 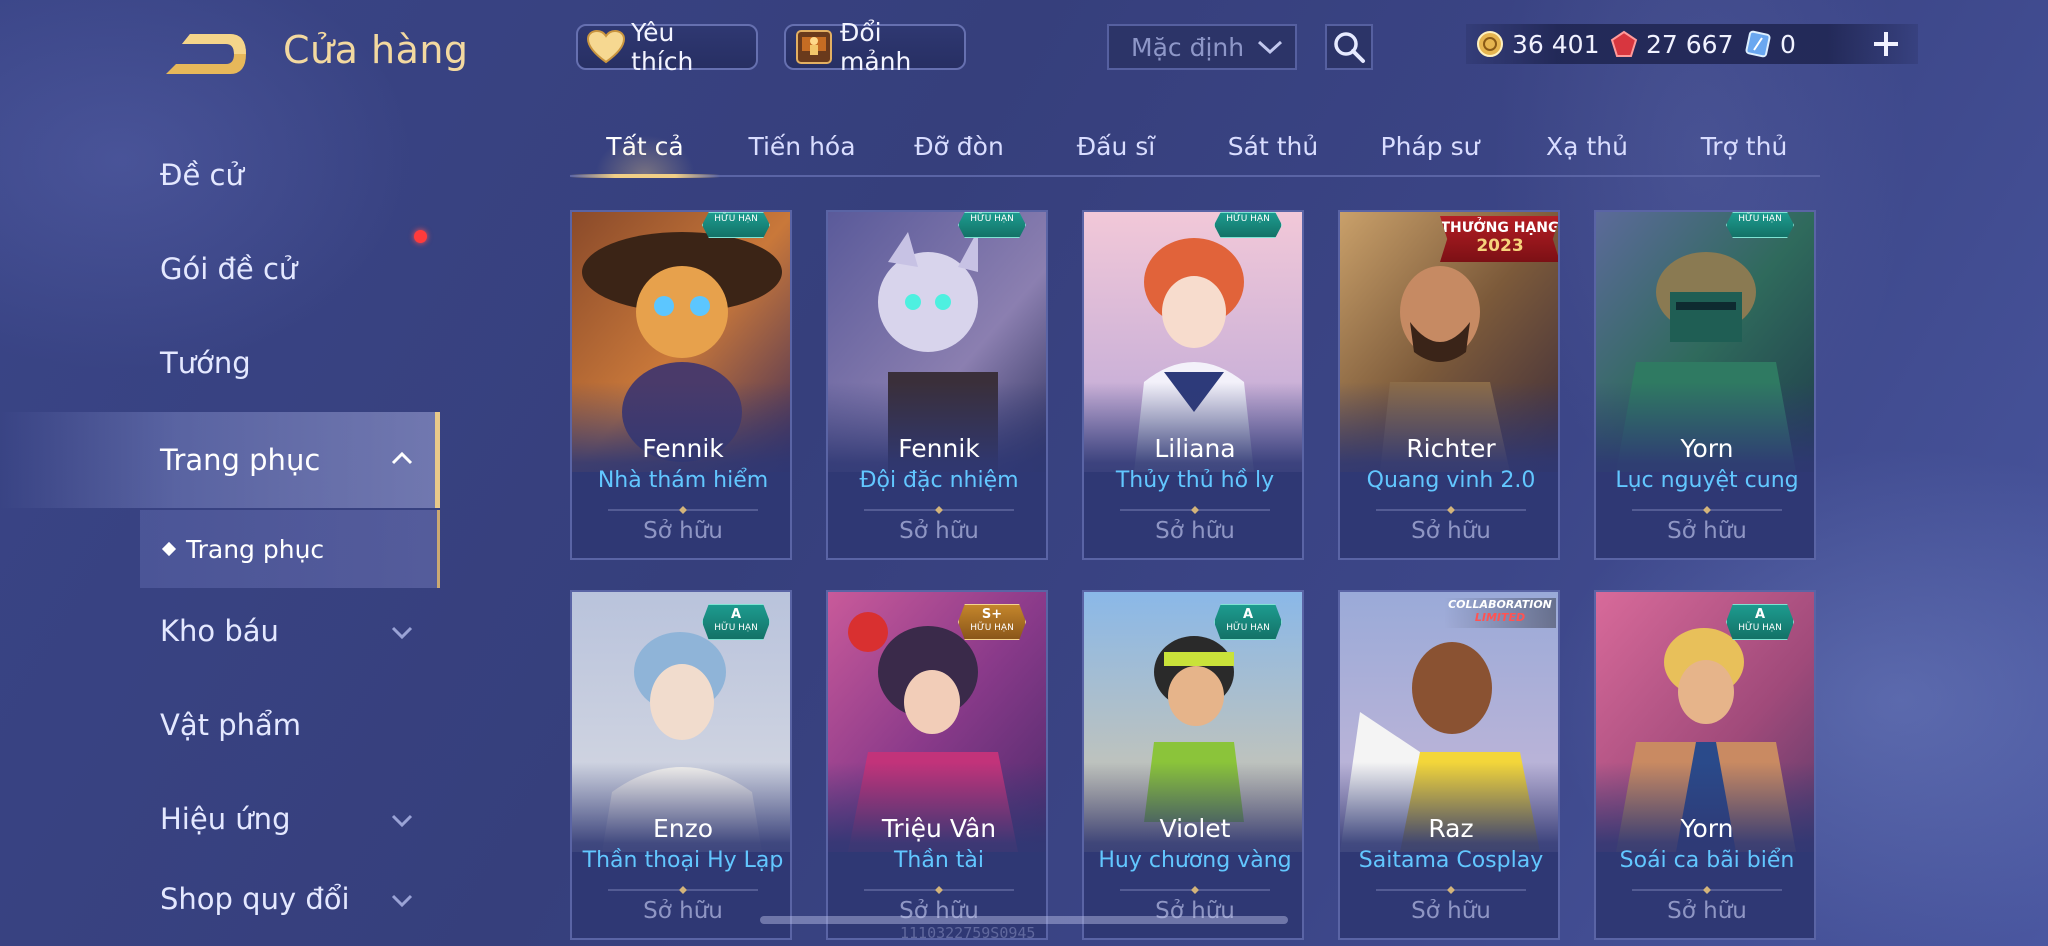 I want to click on sidebar-item-label: Tướng, so click(x=205, y=363).